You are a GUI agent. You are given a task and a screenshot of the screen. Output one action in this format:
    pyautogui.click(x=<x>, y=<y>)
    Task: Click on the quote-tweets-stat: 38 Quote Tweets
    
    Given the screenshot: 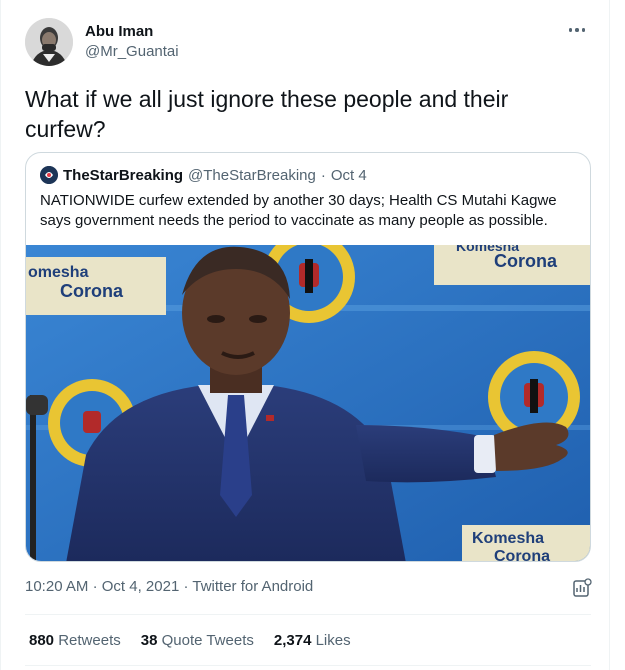 What is the action you would take?
    pyautogui.click(x=197, y=640)
    